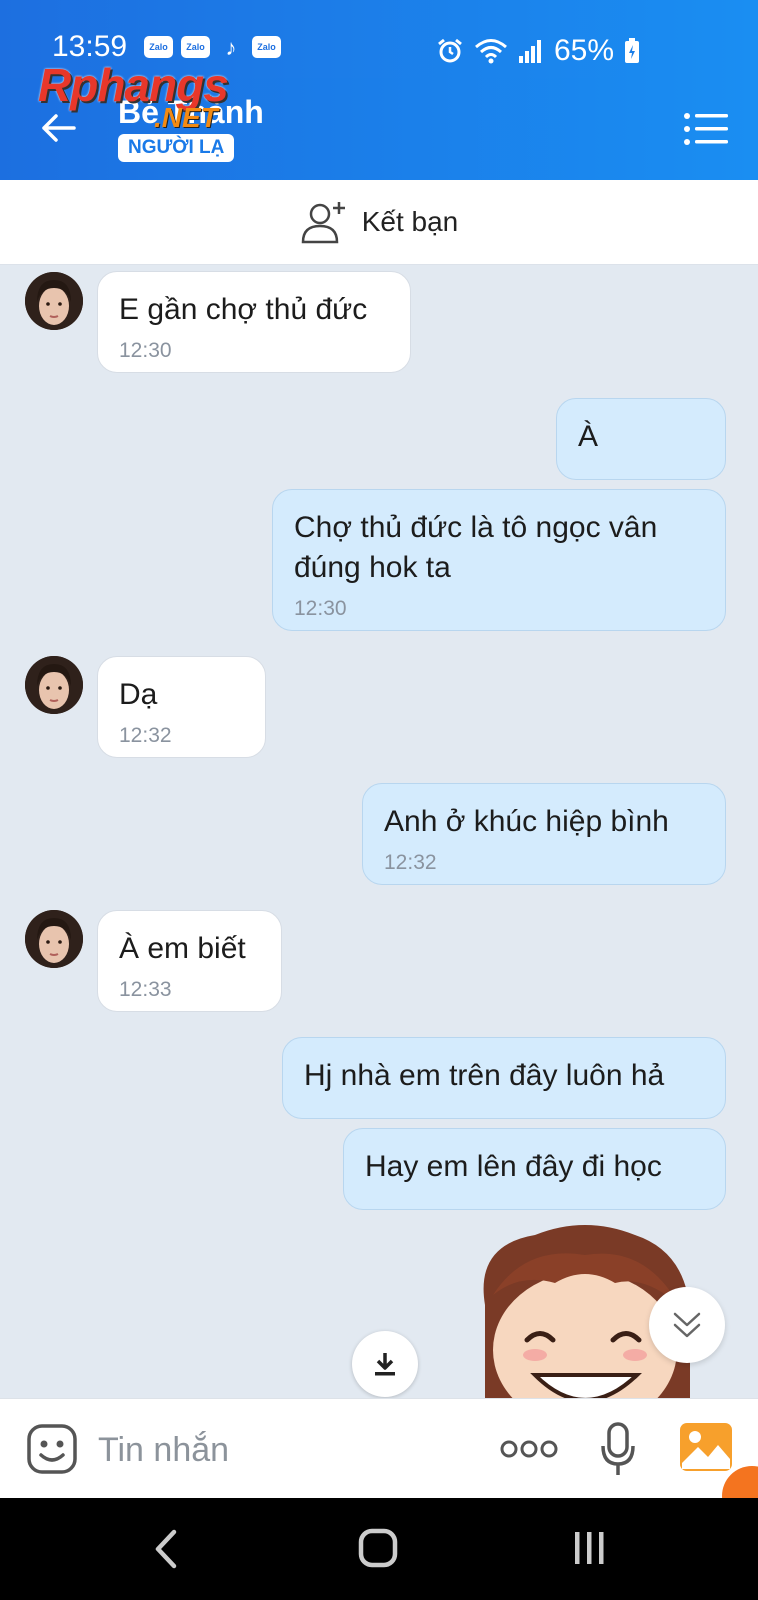 The height and width of the screenshot is (1600, 758). Describe the element at coordinates (706, 1447) in the screenshot. I see `image-icon` at that location.